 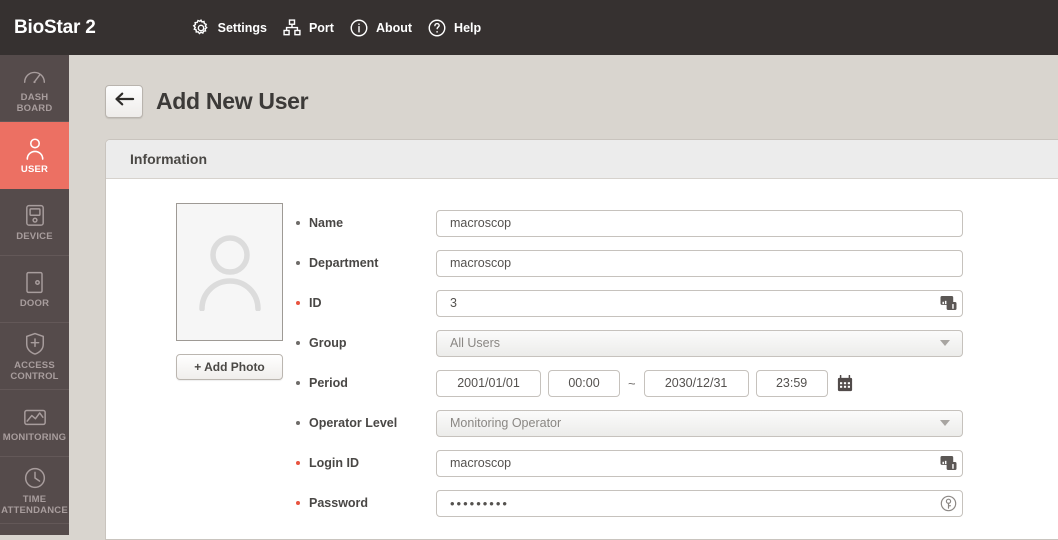 What do you see at coordinates (321, 27) in the screenshot?
I see `nav-port-label: Port` at bounding box center [321, 27].